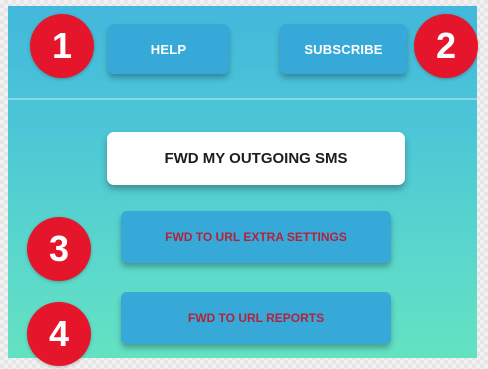  I want to click on header-divider, so click(242, 99).